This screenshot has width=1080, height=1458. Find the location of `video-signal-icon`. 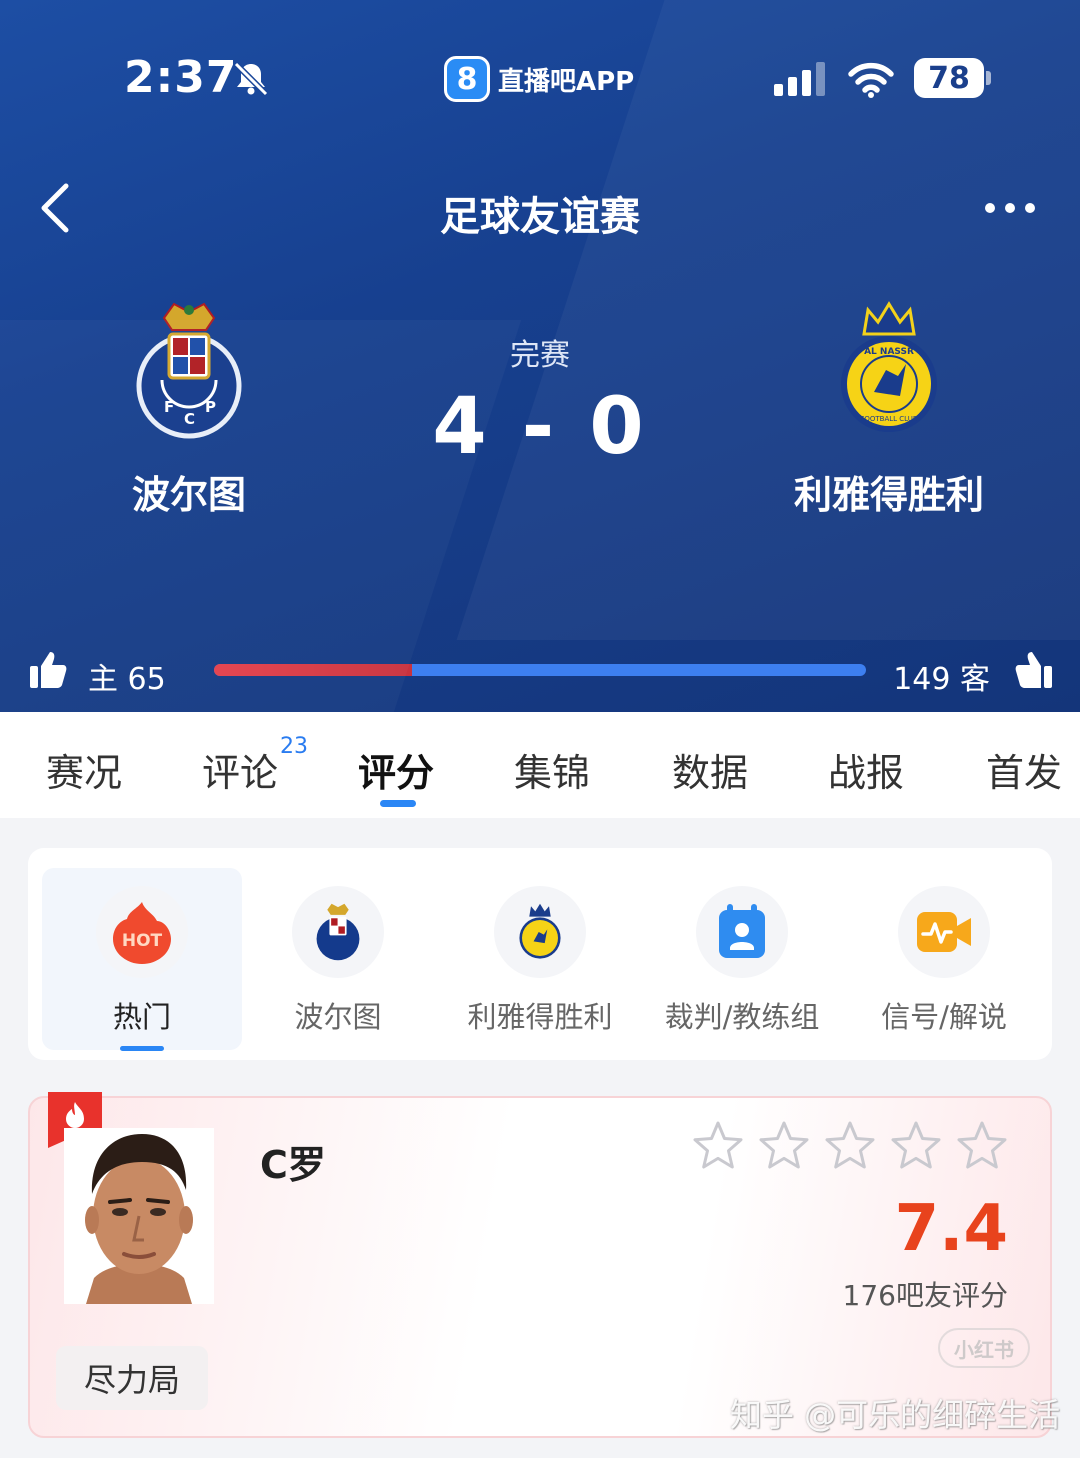

video-signal-icon is located at coordinates (944, 932).